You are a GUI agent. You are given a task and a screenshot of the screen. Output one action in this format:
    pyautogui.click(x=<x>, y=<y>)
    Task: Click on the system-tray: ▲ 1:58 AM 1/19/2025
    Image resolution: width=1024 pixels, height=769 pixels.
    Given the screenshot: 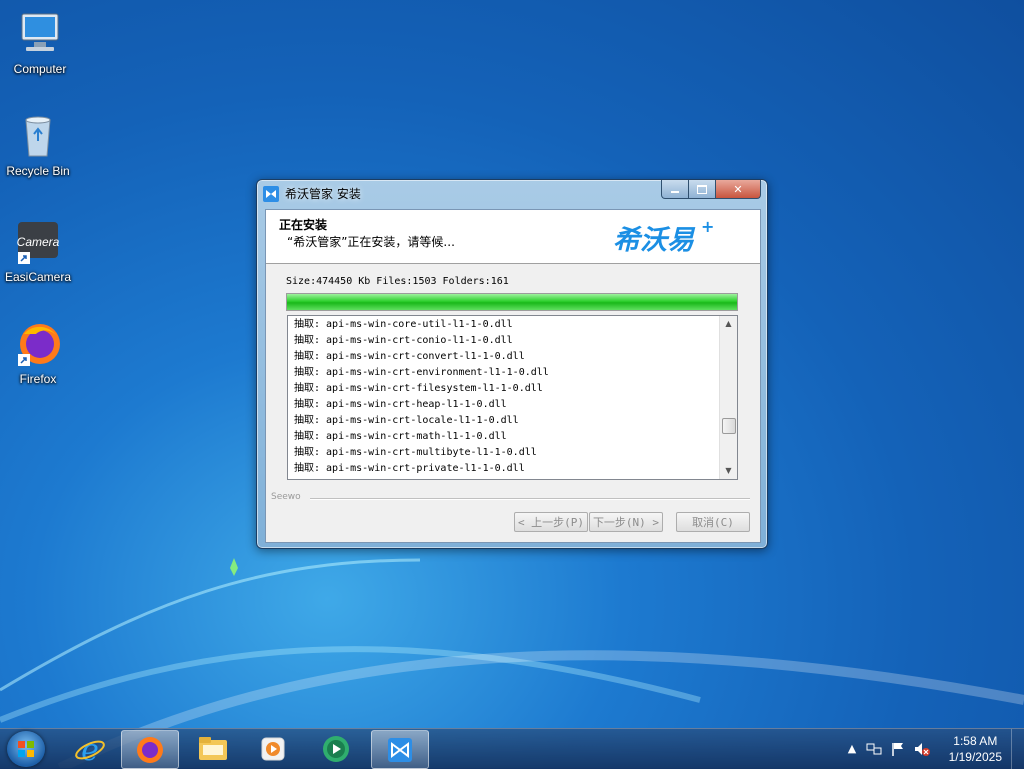 What is the action you would take?
    pyautogui.click(x=924, y=749)
    